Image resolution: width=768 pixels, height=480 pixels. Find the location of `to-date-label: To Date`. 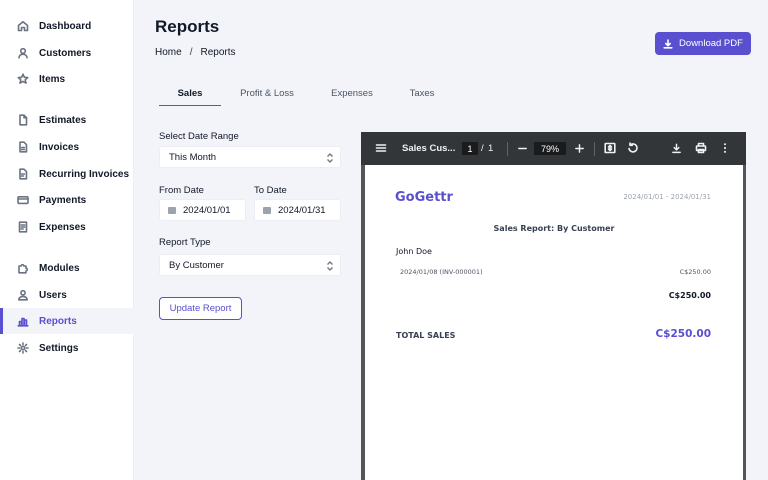

to-date-label: To Date is located at coordinates (270, 190).